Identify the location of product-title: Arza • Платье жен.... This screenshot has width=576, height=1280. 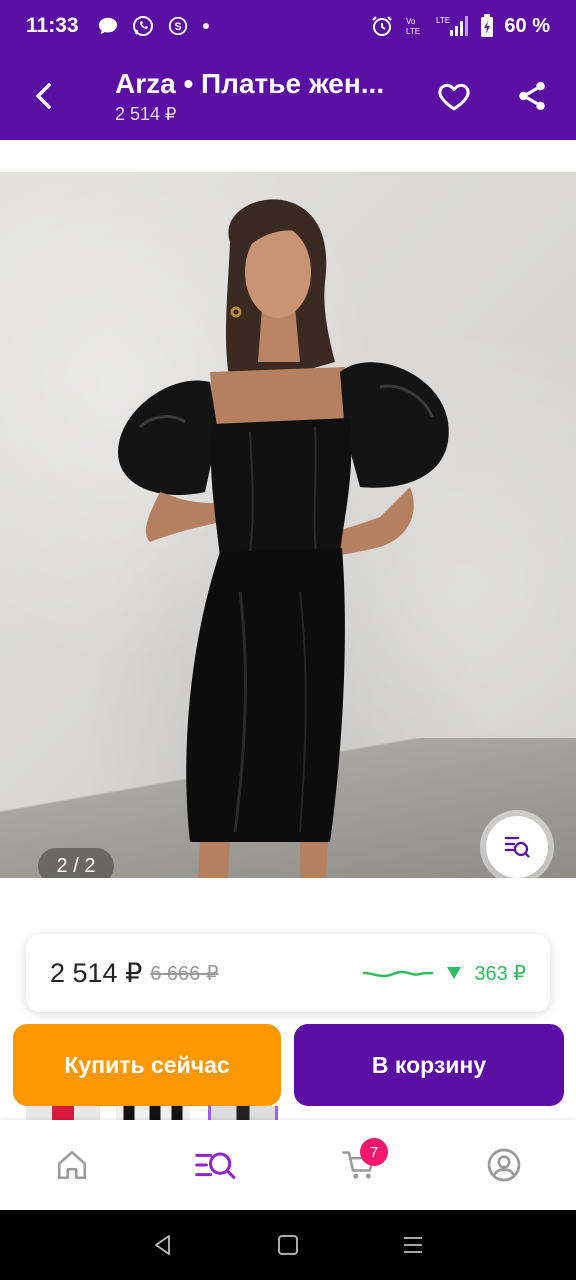
(250, 83).